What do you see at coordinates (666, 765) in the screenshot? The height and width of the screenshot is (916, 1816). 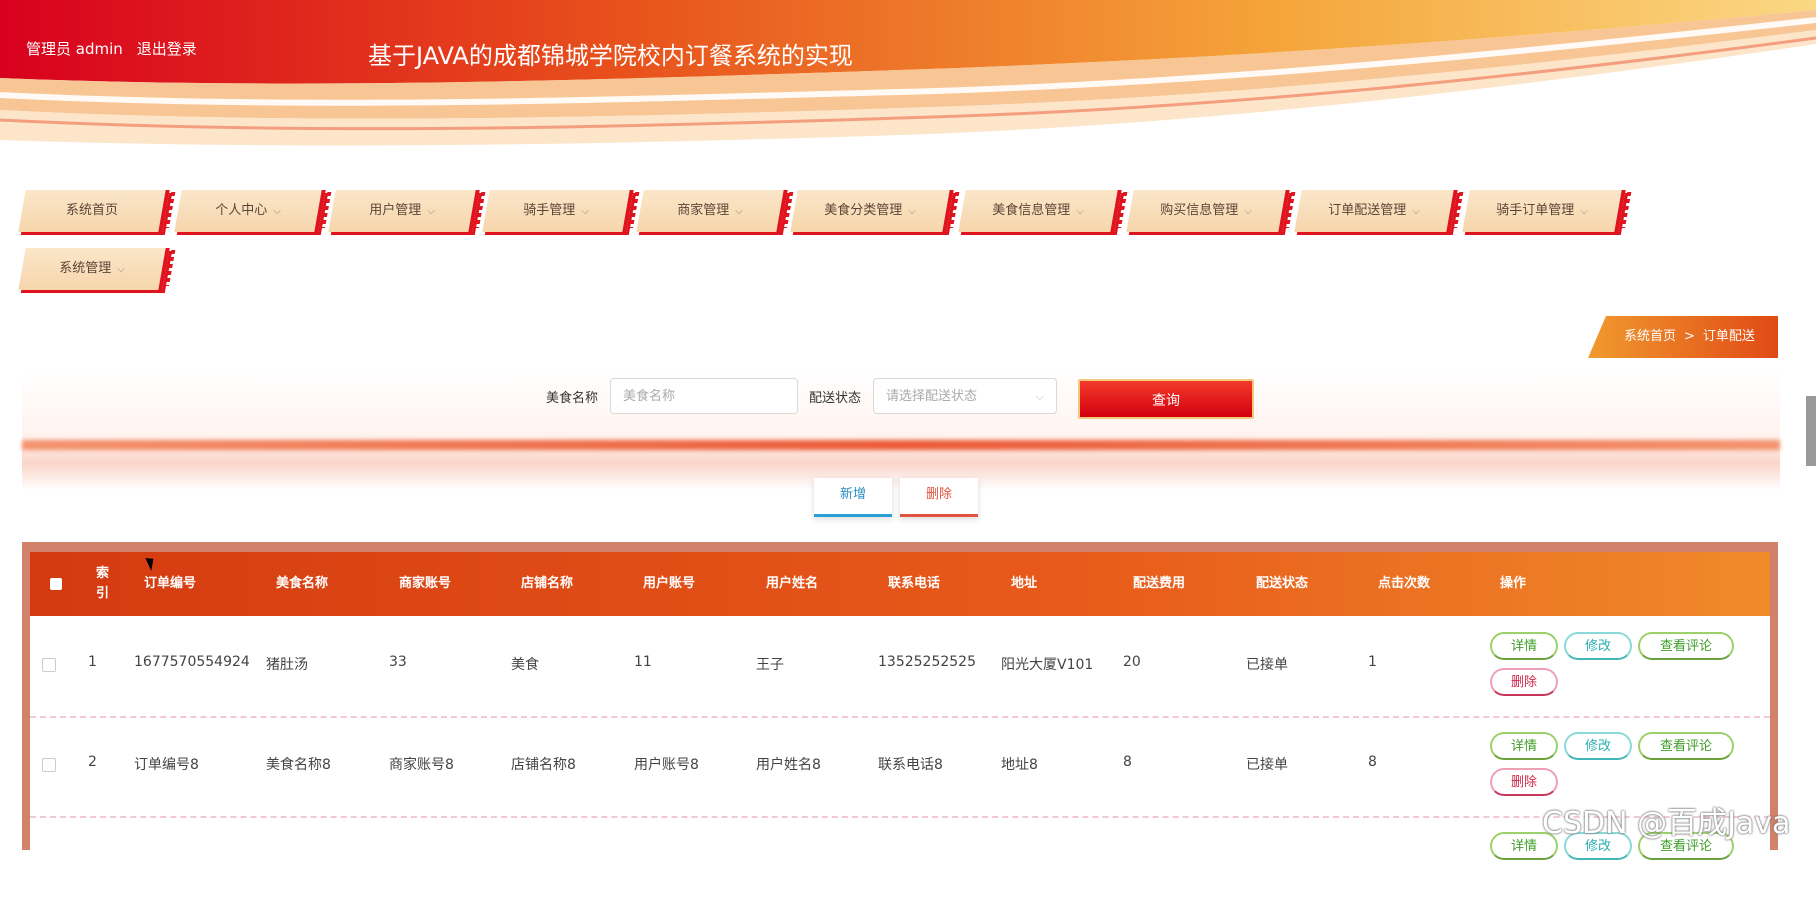 I see `cell-user-account: 用户账号8` at bounding box center [666, 765].